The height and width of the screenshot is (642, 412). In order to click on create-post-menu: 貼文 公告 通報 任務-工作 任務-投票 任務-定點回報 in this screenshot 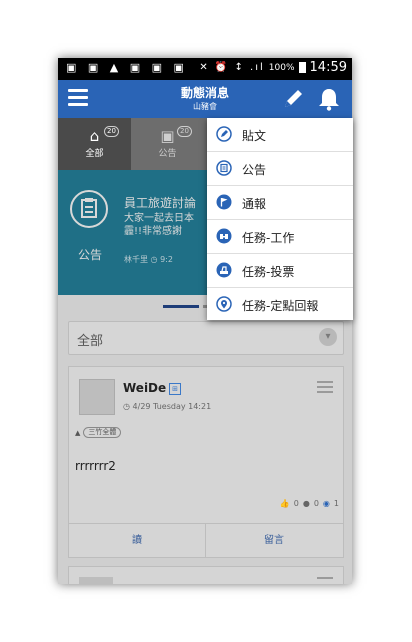, I will do `click(280, 219)`.